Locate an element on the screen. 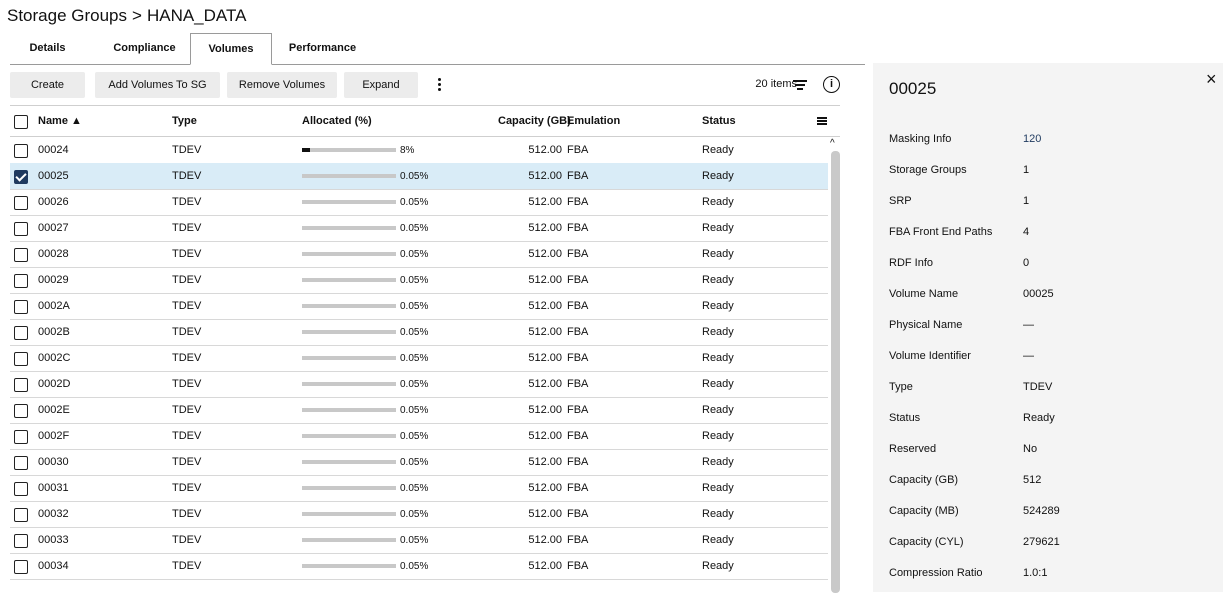  table-row: 00025 TDEV 0.05% 512.00 FBA Ready is located at coordinates (419, 176).